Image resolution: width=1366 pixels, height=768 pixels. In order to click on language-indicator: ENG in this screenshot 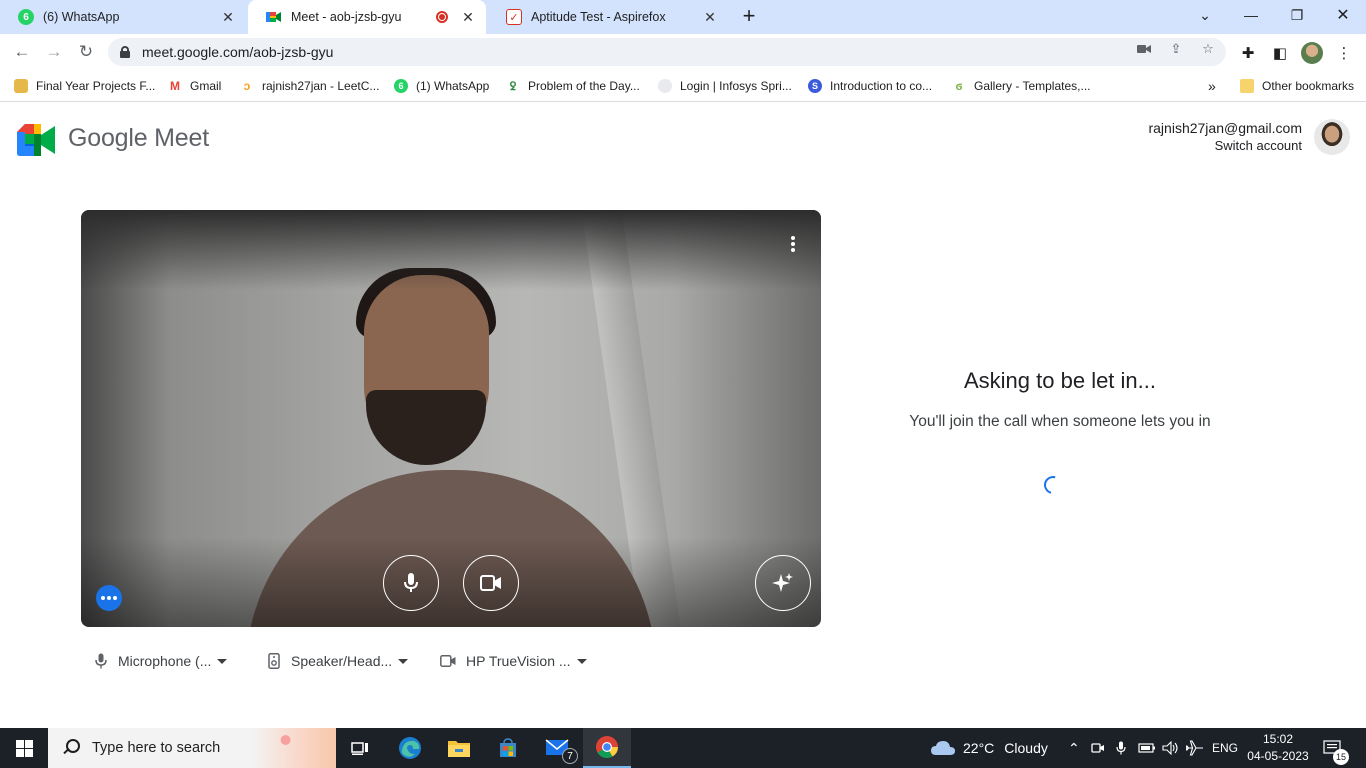, I will do `click(1225, 748)`.